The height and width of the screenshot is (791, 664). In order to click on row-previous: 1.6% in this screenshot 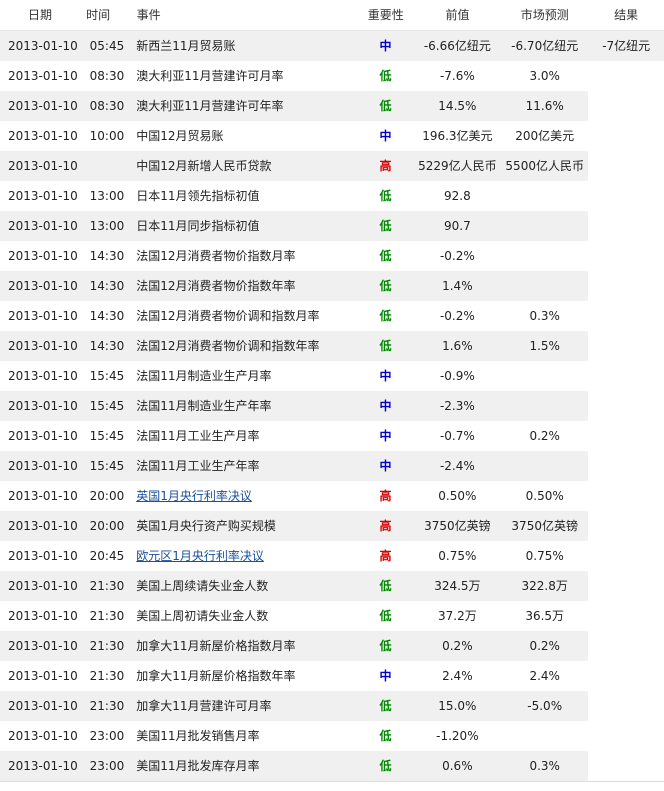, I will do `click(457, 346)`.